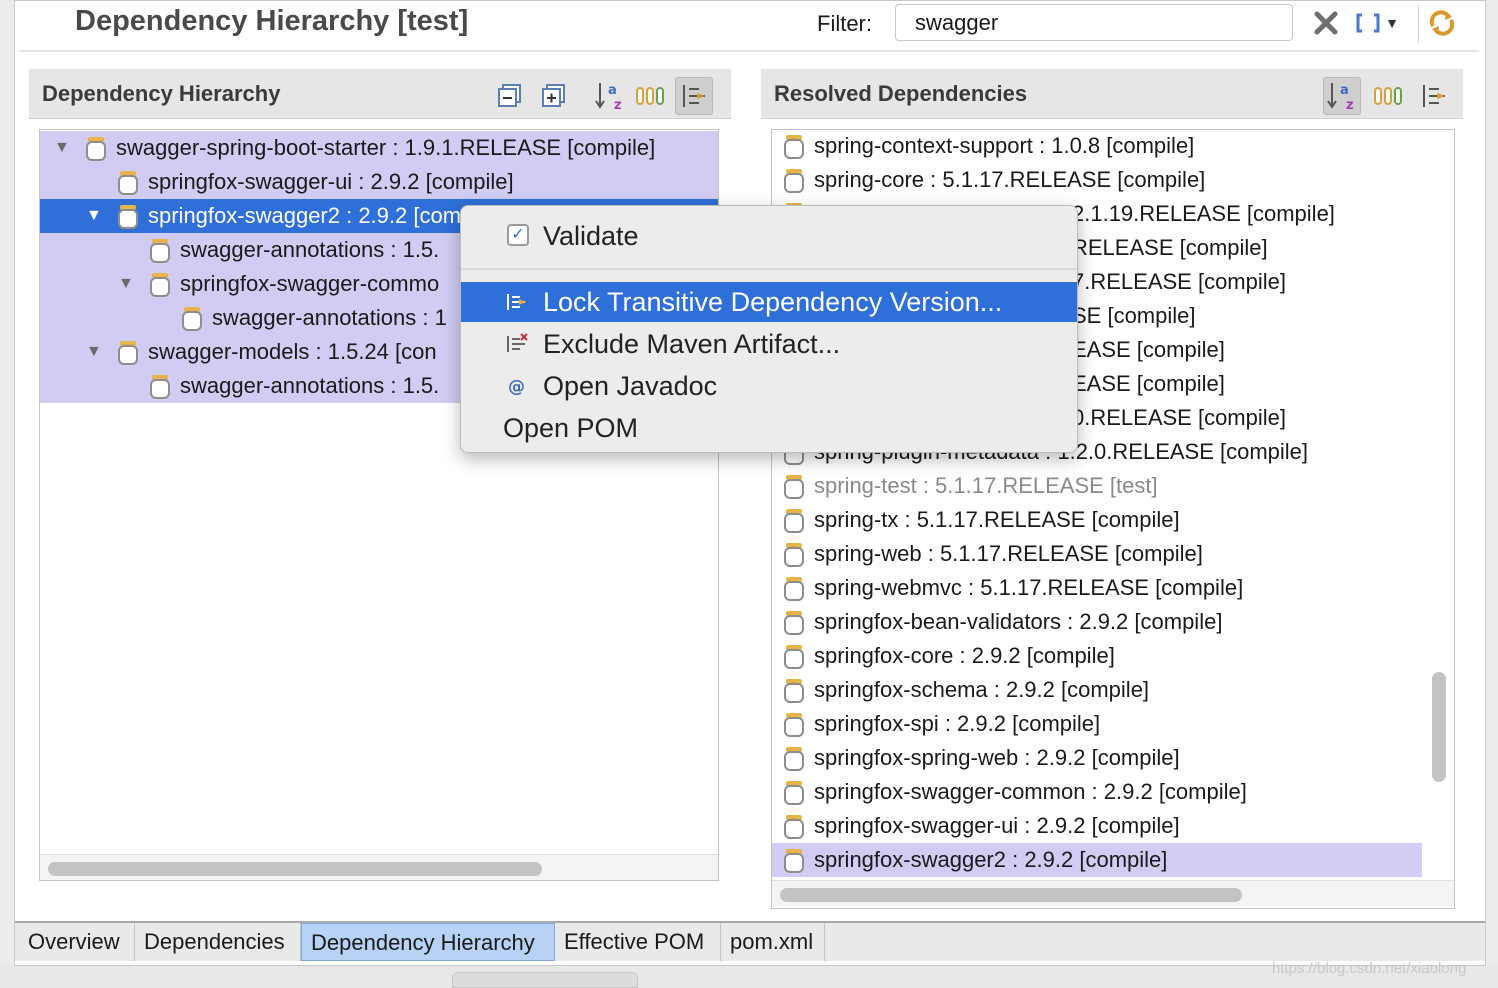  Describe the element at coordinates (510, 96) in the screenshot. I see `collapse-all-icon` at that location.